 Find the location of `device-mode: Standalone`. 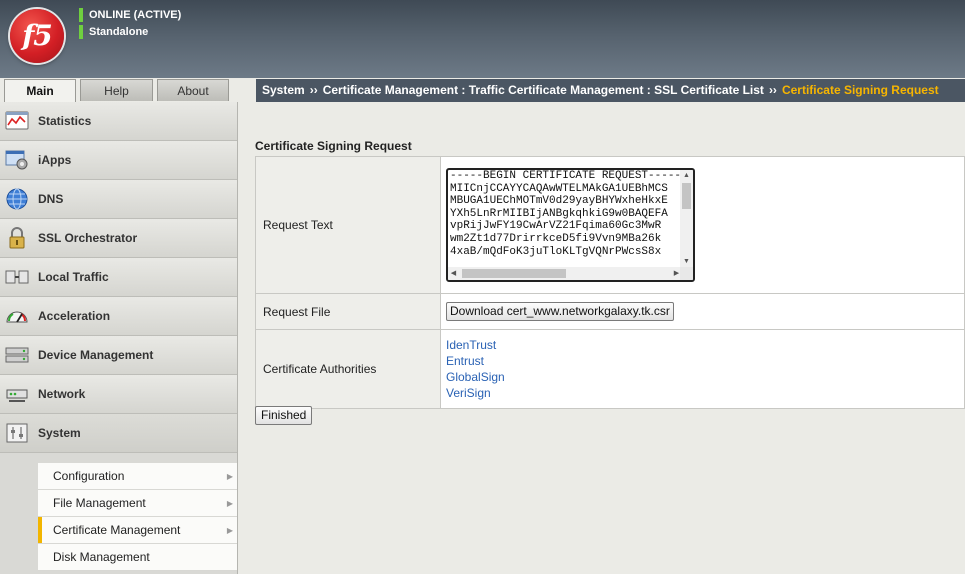

device-mode: Standalone is located at coordinates (113, 32).